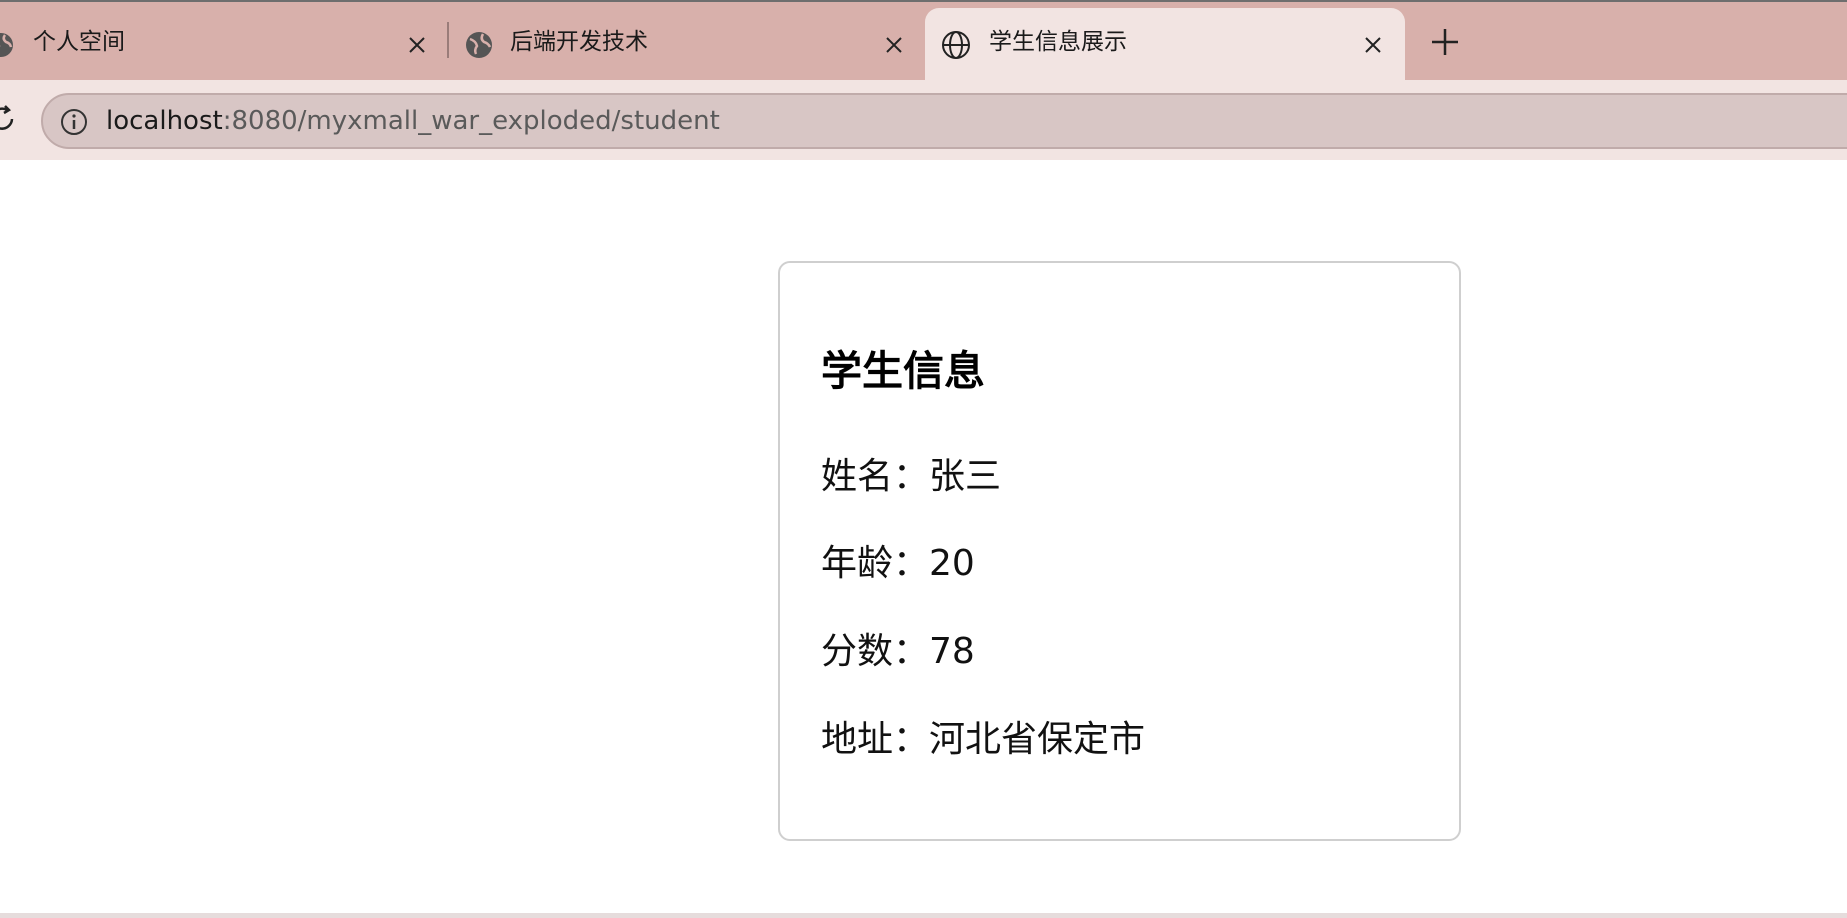 The width and height of the screenshot is (1847, 918). I want to click on tab-title: 个人空间, so click(79, 42).